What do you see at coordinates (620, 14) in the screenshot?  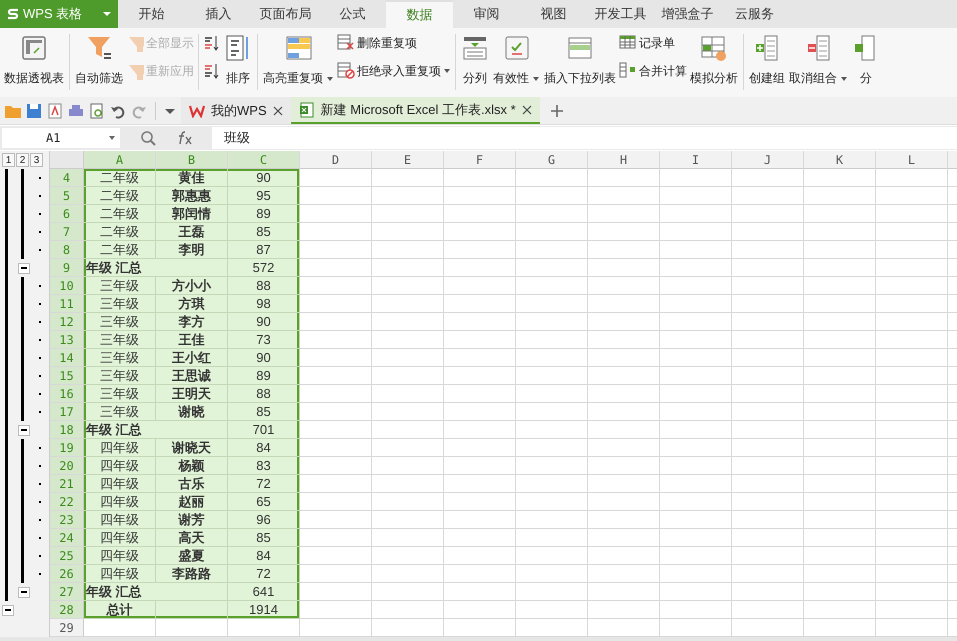 I see `menu-tab: 开发工具` at bounding box center [620, 14].